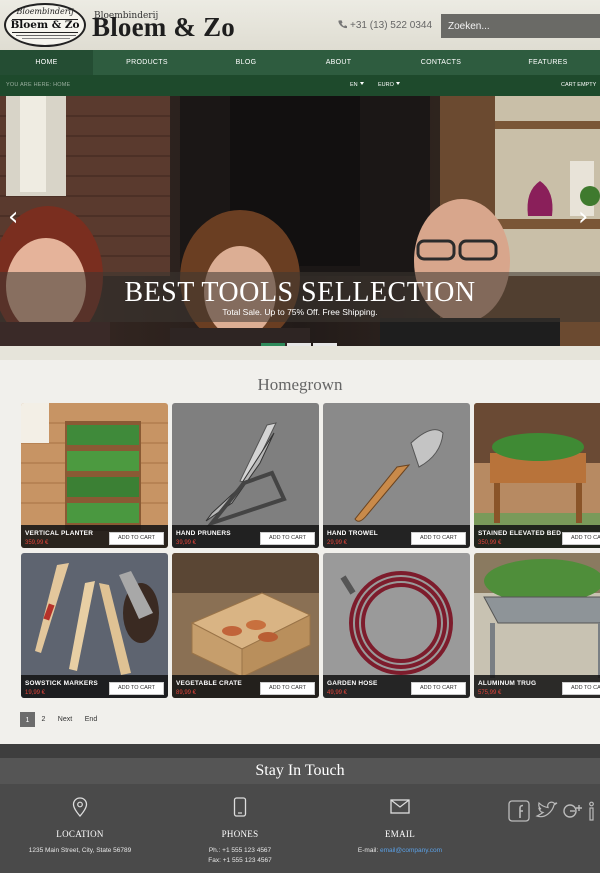  I want to click on end-page-link: End, so click(91, 719).